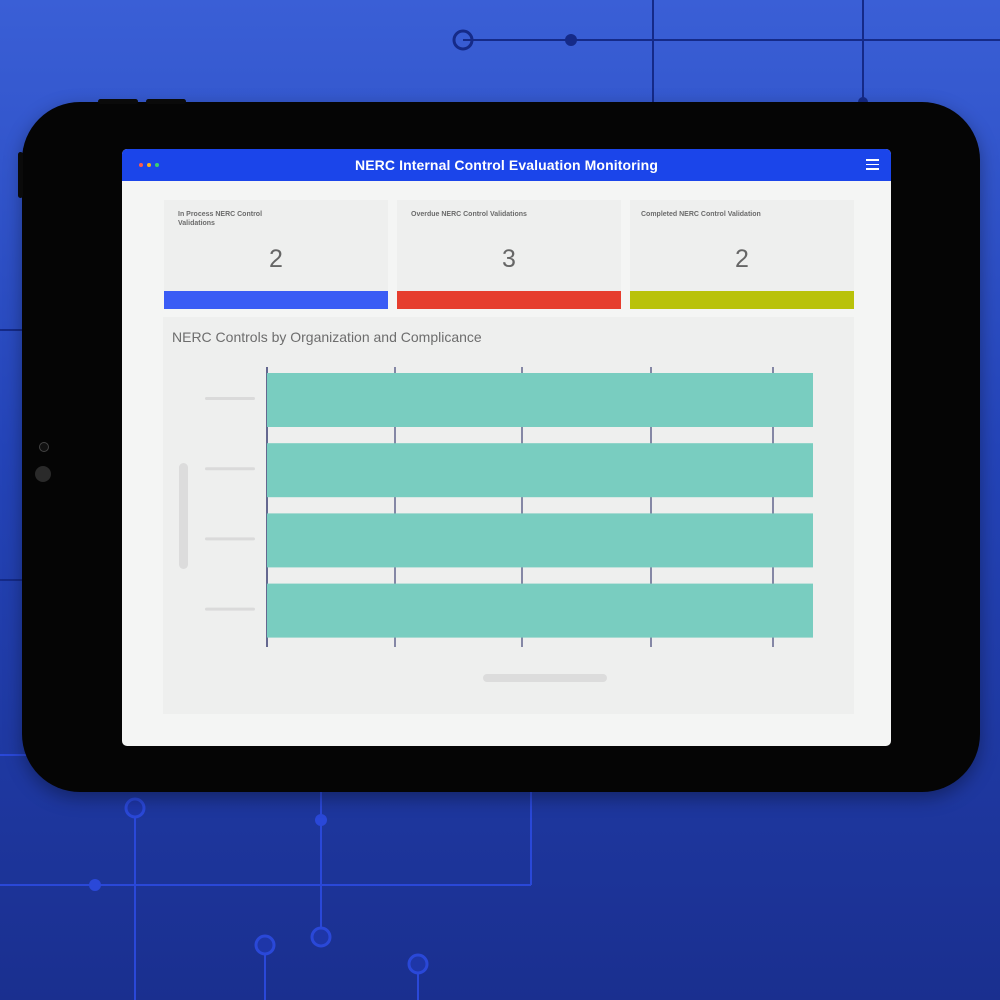  What do you see at coordinates (20, 175) in the screenshot?
I see `power-button` at bounding box center [20, 175].